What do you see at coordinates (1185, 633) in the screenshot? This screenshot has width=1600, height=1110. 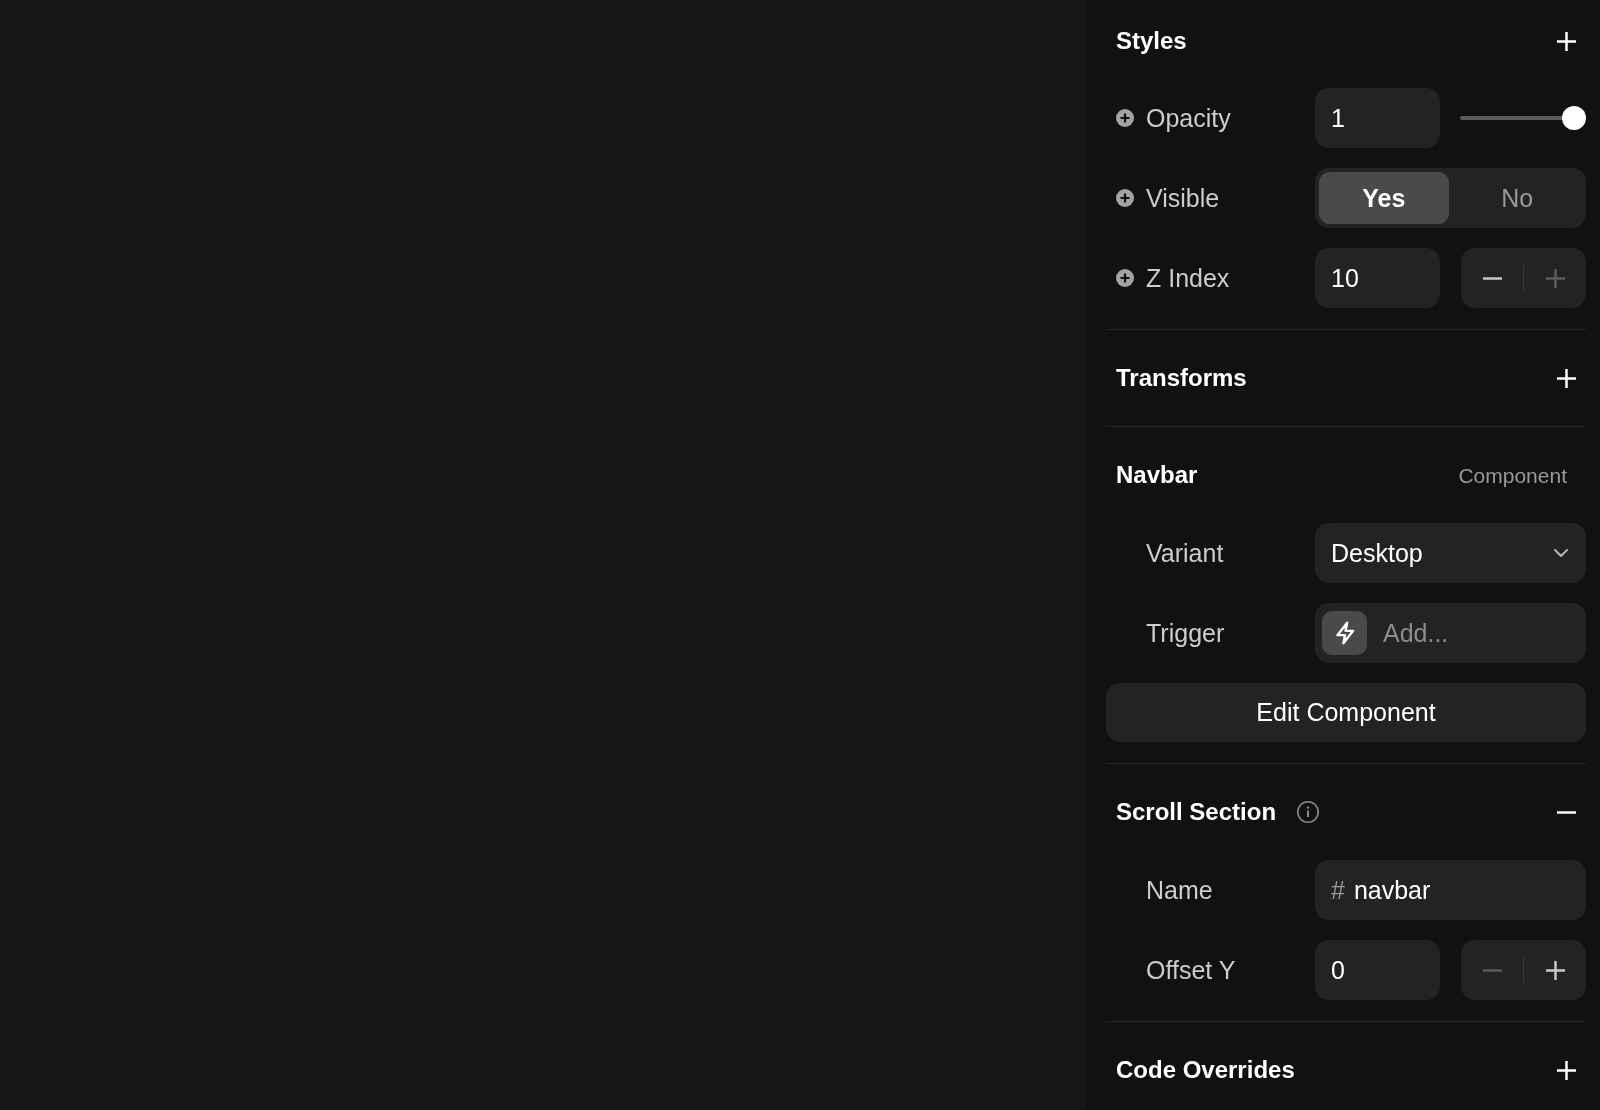 I see `property-label: Trigger` at bounding box center [1185, 633].